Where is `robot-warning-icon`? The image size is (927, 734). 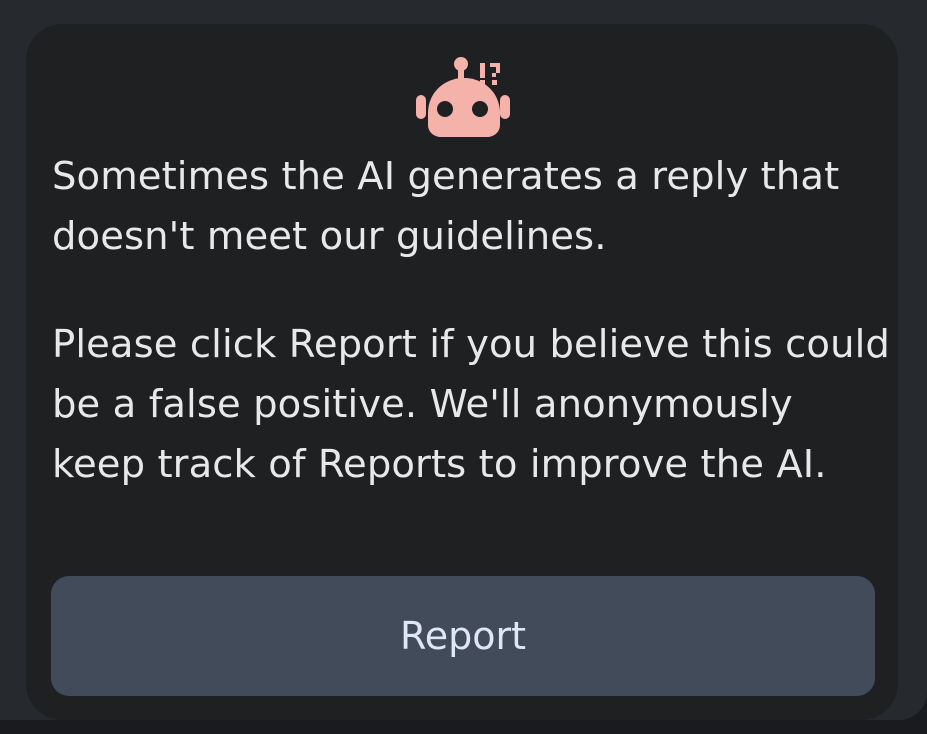 robot-warning-icon is located at coordinates (463, 97).